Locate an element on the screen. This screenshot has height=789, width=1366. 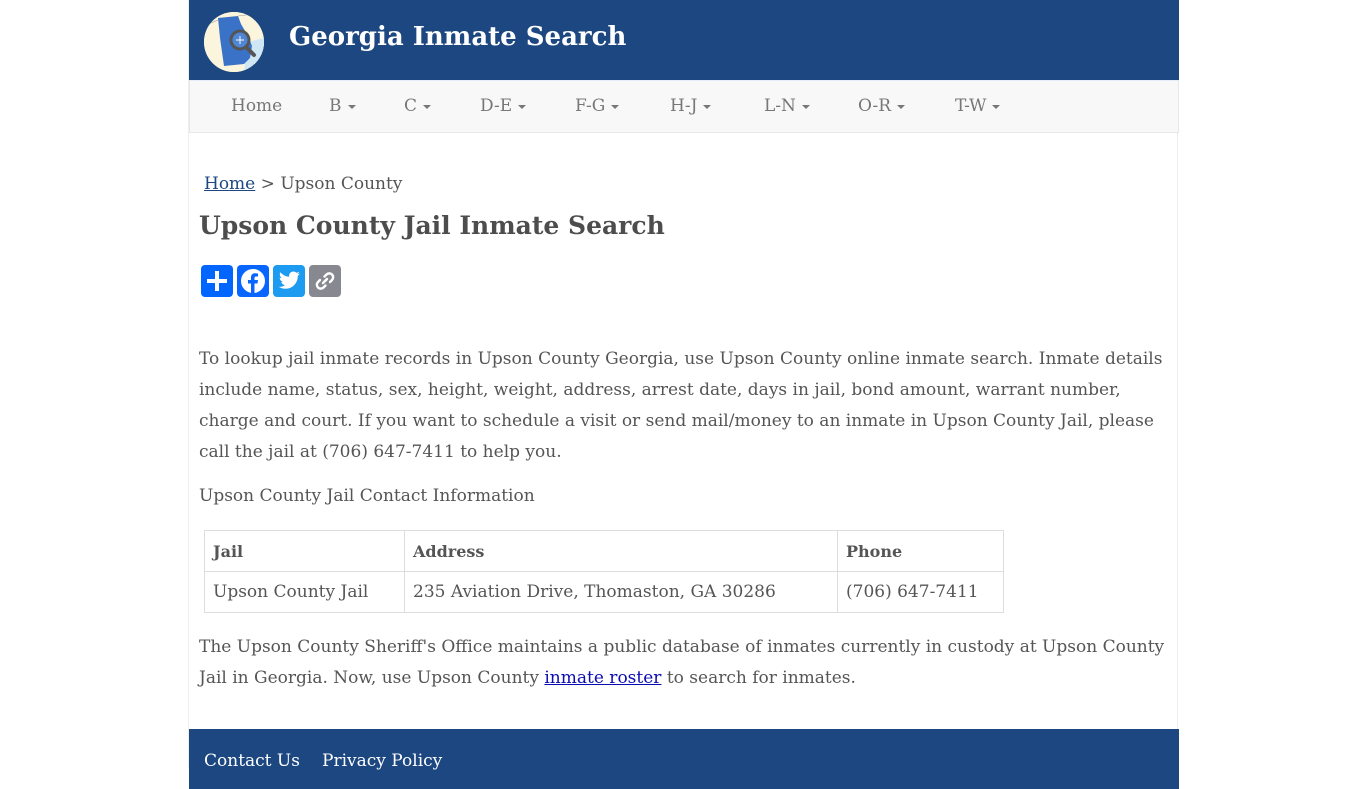
breadcrumb-home-link: Home is located at coordinates (229, 184).